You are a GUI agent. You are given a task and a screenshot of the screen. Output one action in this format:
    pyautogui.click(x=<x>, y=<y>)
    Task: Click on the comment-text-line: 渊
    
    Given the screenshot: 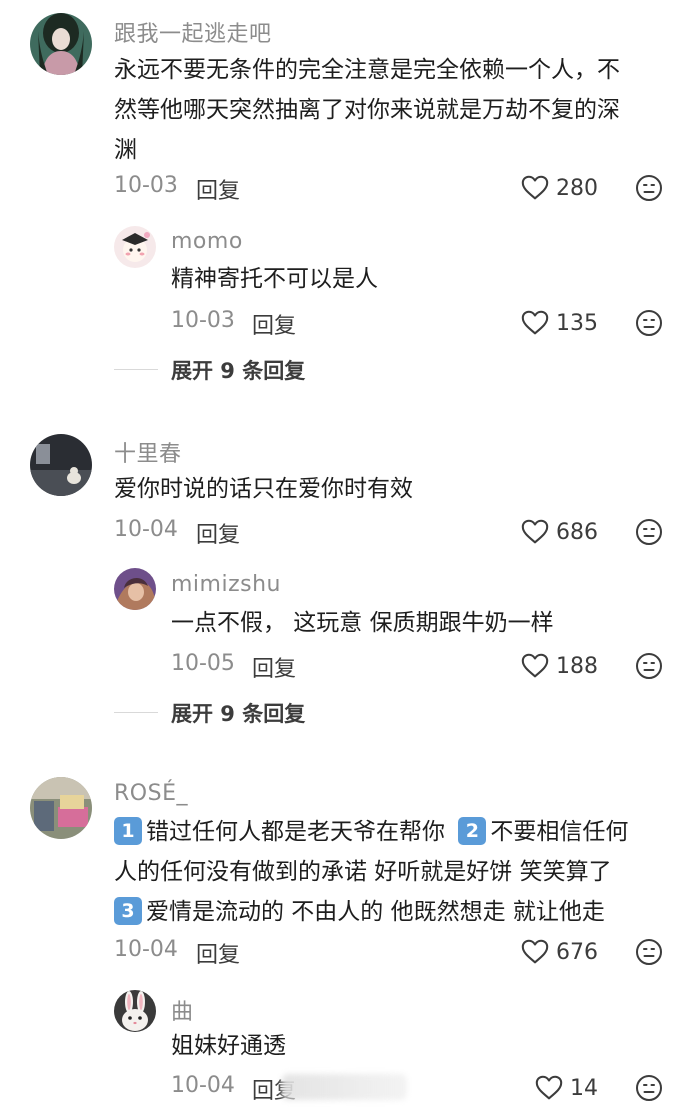 What is the action you would take?
    pyautogui.click(x=125, y=150)
    